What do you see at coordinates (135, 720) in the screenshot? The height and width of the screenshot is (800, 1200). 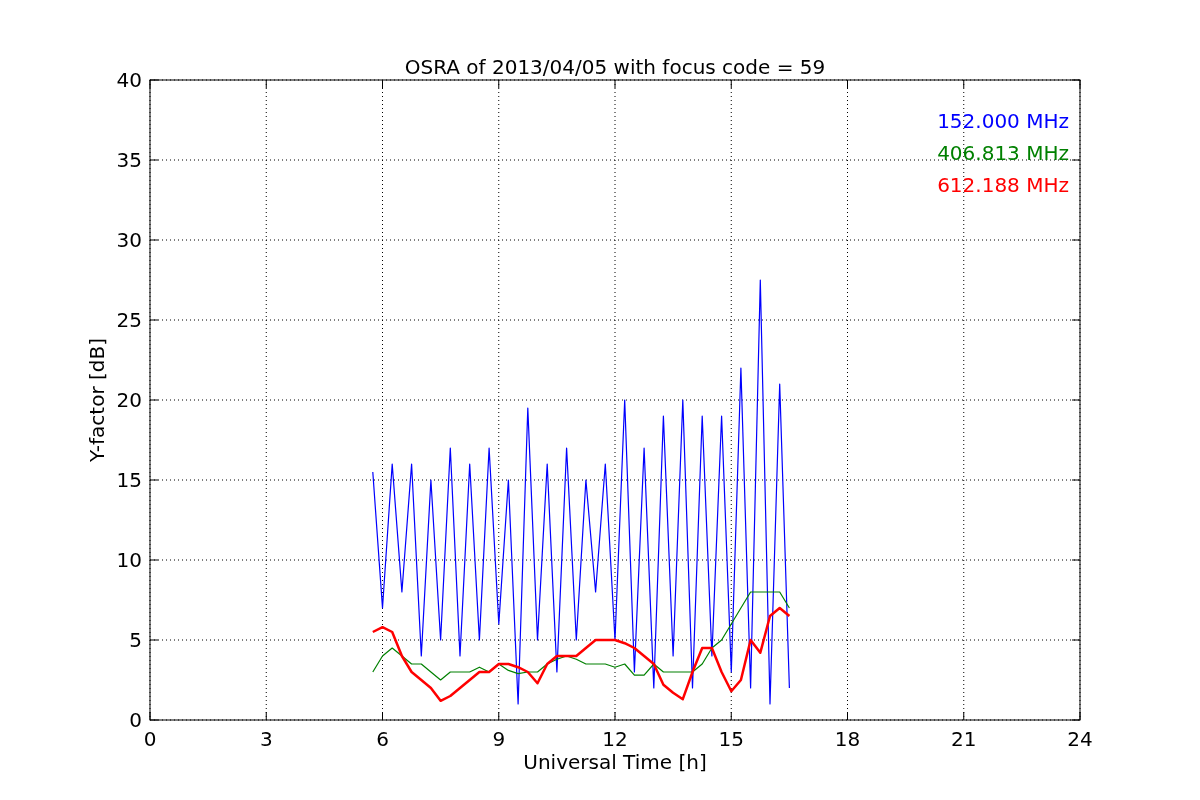 I see `y-tick-label: 0` at bounding box center [135, 720].